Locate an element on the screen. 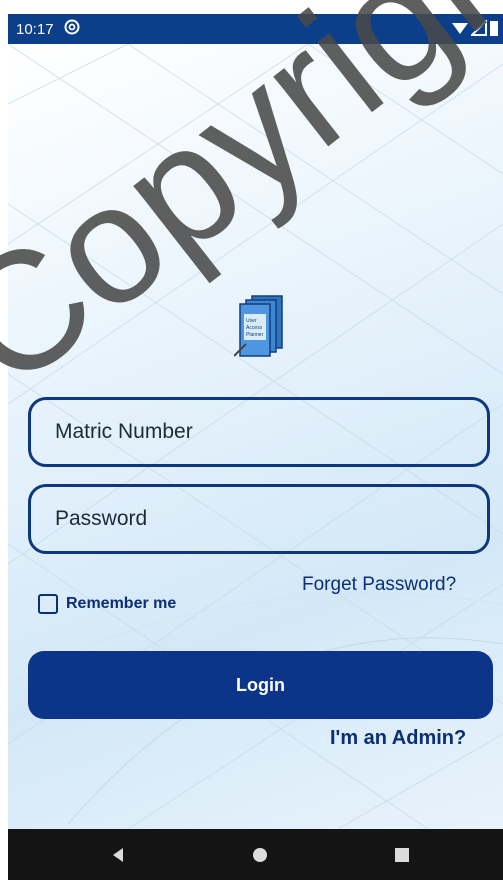 This screenshot has height=880, width=503. back-icon is located at coordinates (118, 854).